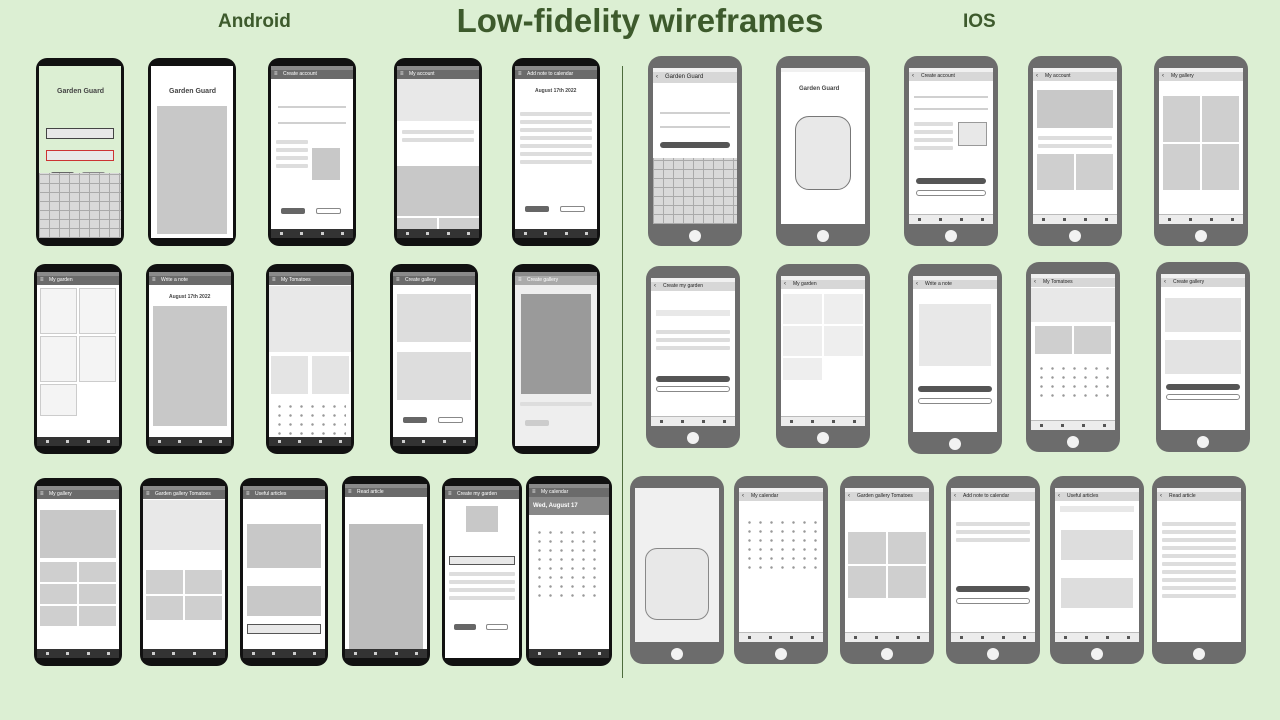  I want to click on ios-read-article-screen: Read article, so click(1199, 570).